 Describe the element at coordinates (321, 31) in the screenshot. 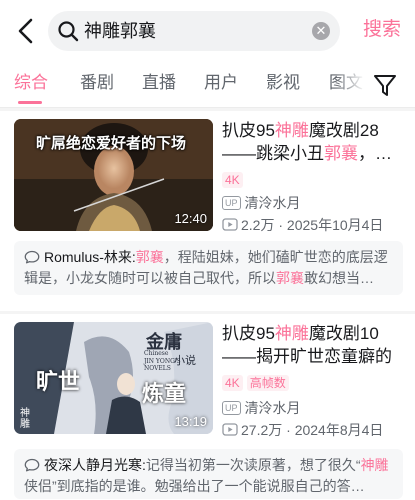

I see `clear-icon: ✕` at that location.